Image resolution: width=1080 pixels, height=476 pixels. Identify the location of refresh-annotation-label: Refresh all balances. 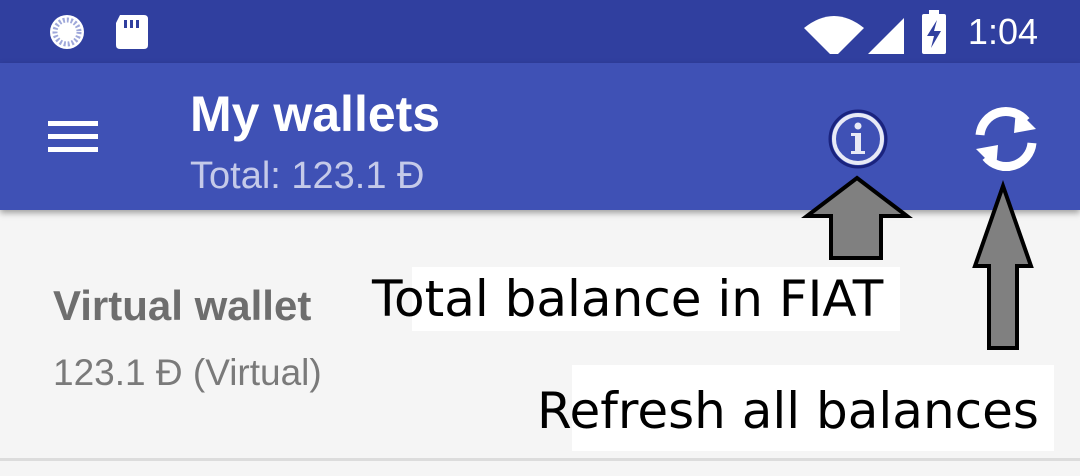
(795, 408).